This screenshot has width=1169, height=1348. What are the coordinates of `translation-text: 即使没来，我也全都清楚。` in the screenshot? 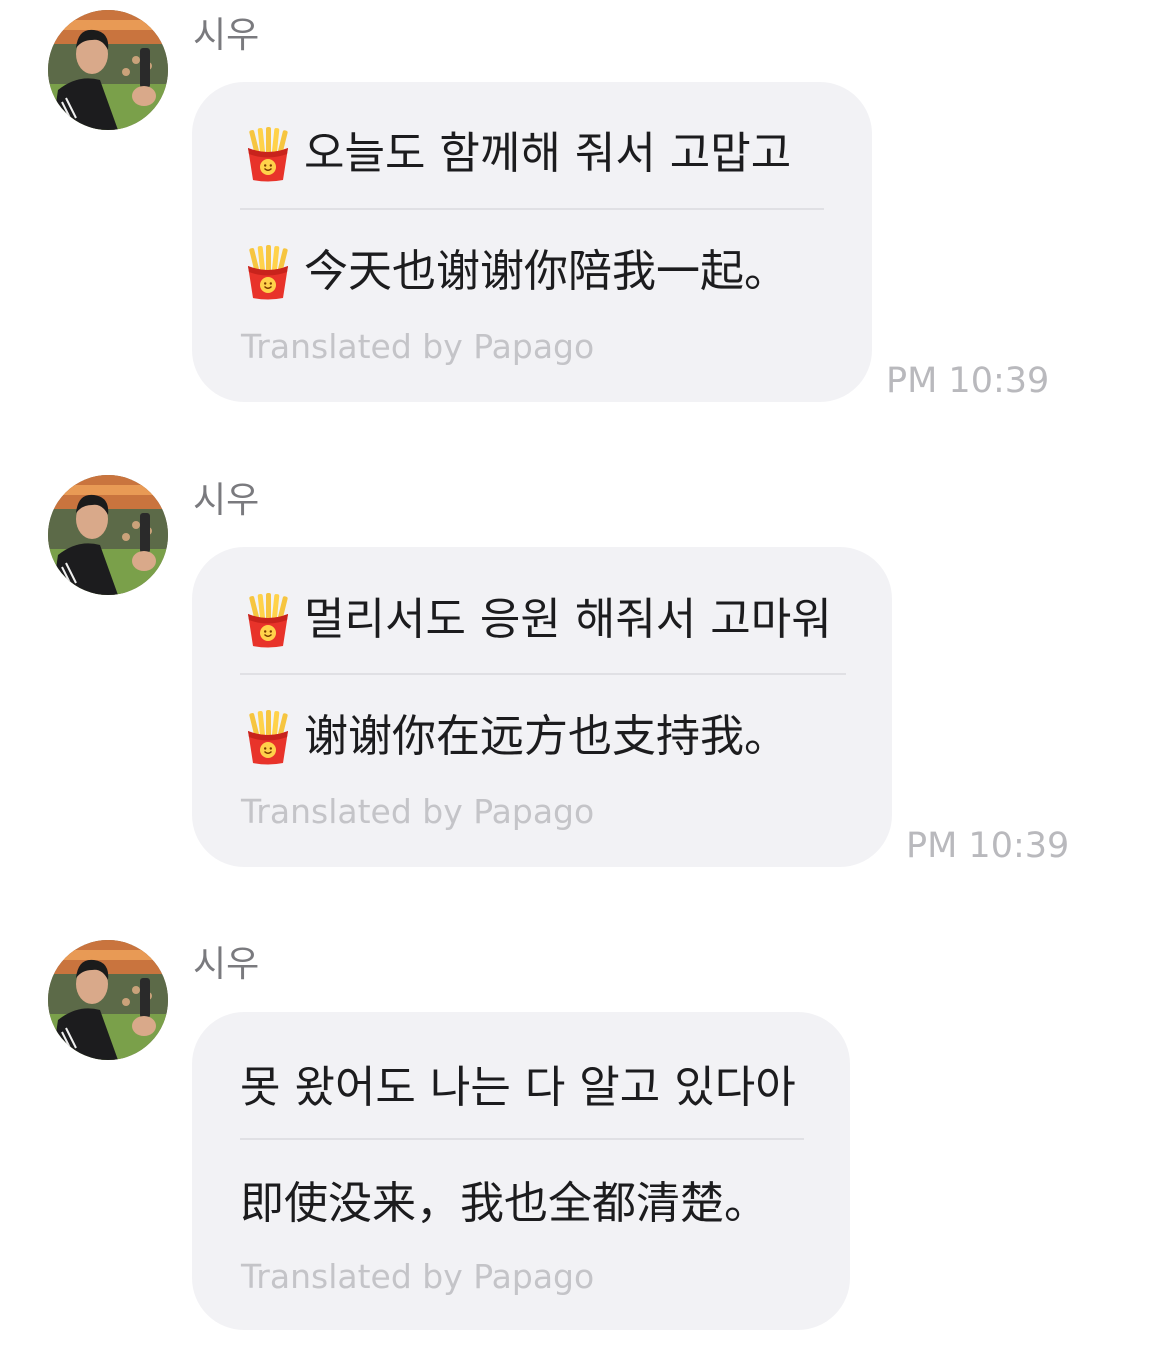 It's located at (504, 1204).